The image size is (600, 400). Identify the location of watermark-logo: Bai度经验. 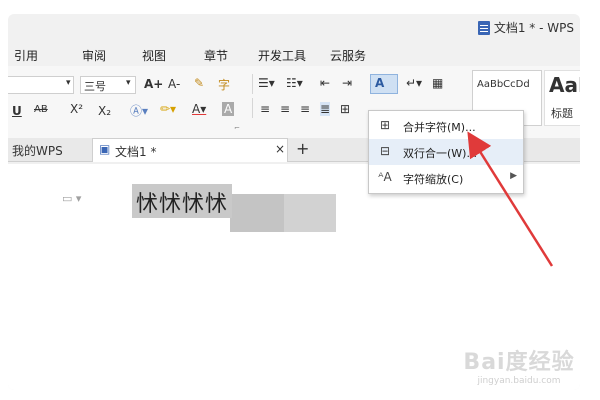
(519, 362).